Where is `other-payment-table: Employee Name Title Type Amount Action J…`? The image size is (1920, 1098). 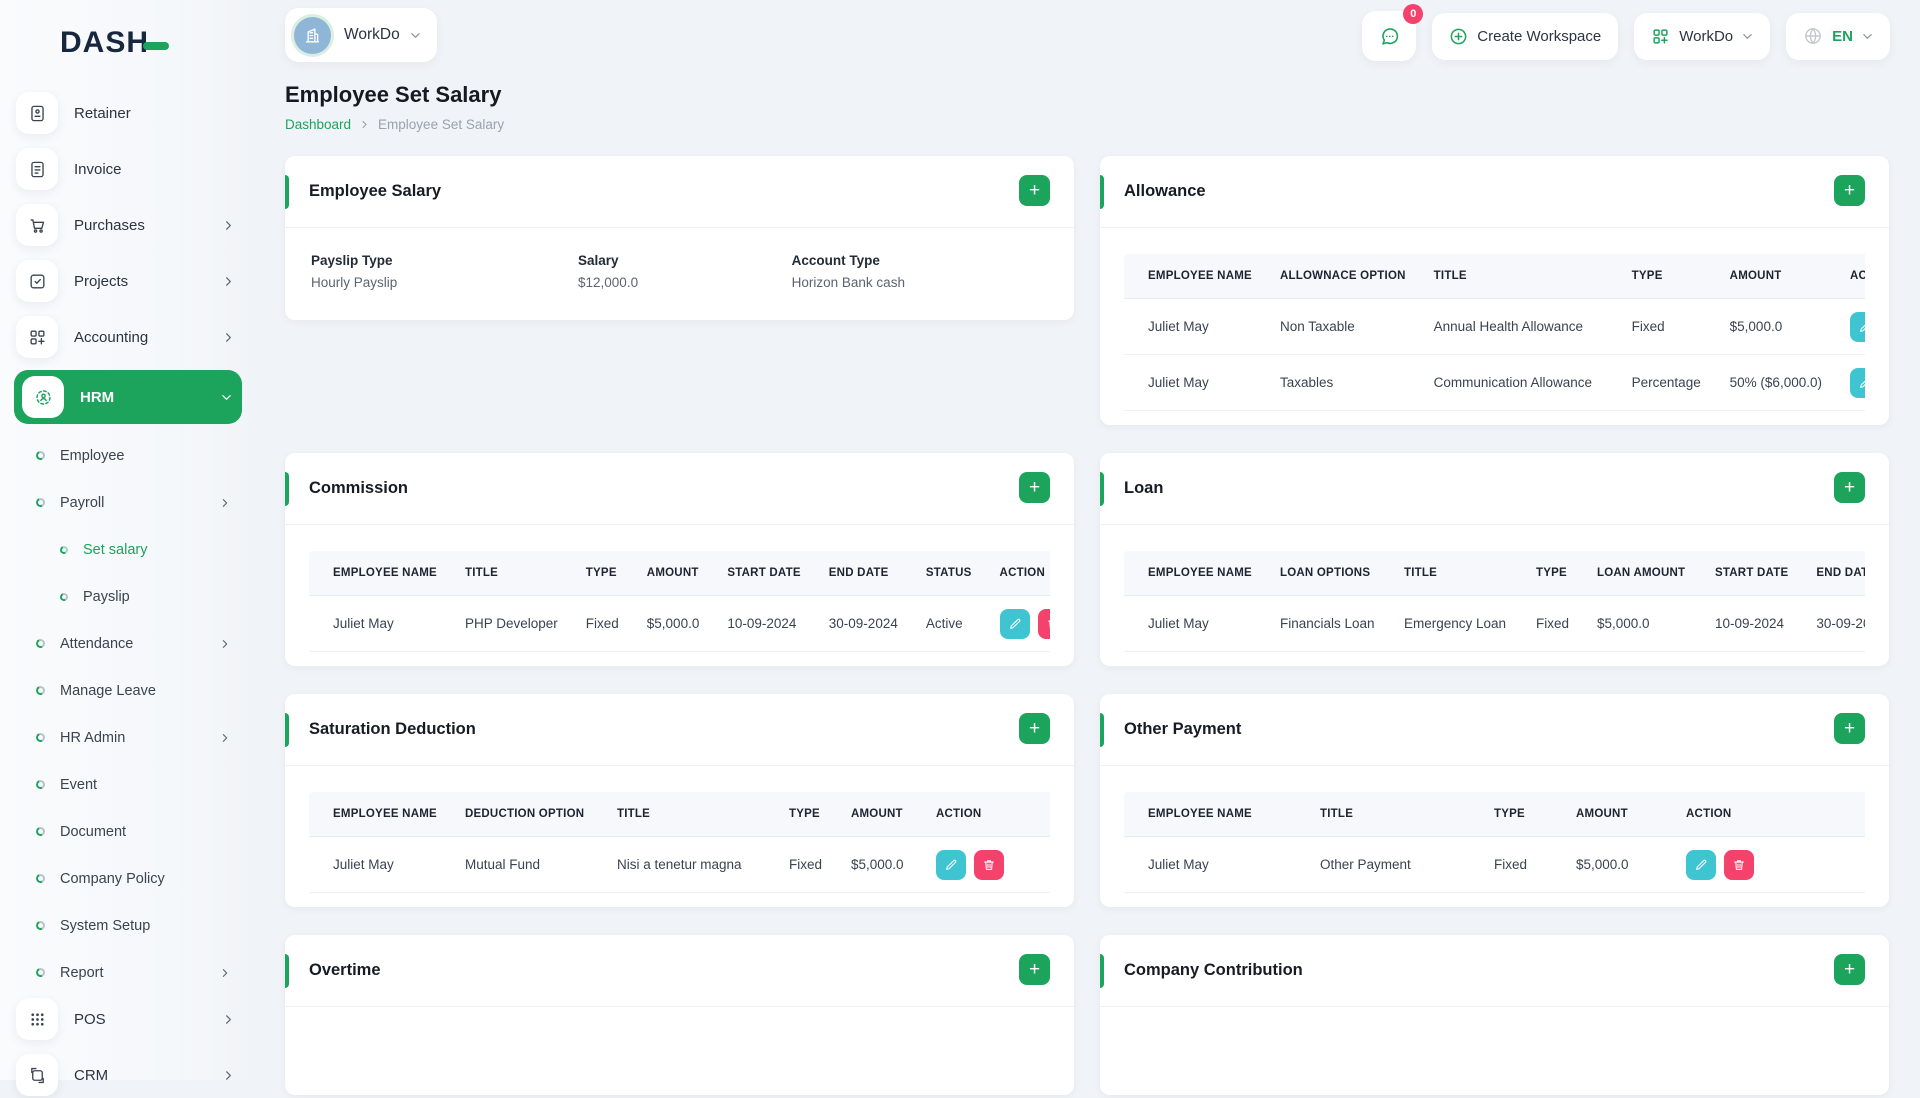
other-payment-table: Employee Name Title Type Amount Action J… is located at coordinates (1494, 842).